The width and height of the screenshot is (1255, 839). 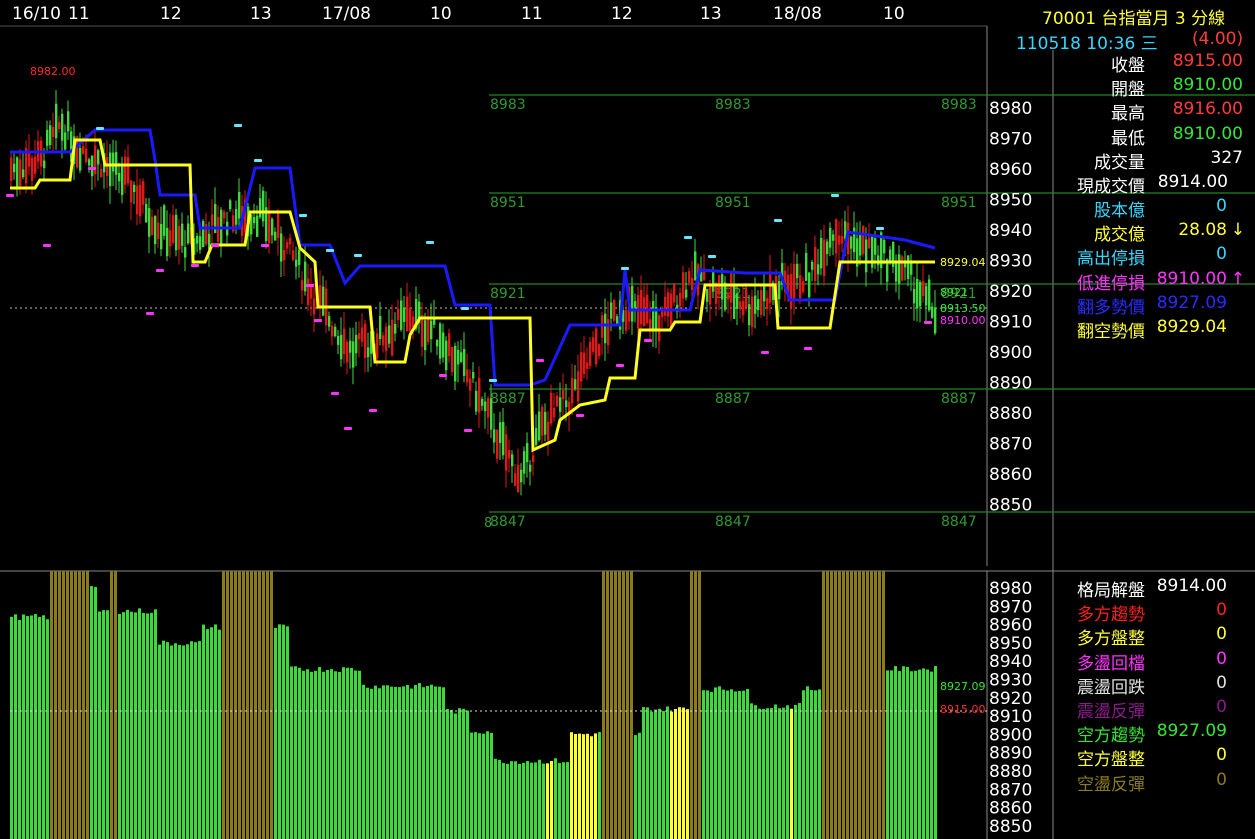 What do you see at coordinates (1010, 170) in the screenshot?
I see `price-tick-top: 8960` at bounding box center [1010, 170].